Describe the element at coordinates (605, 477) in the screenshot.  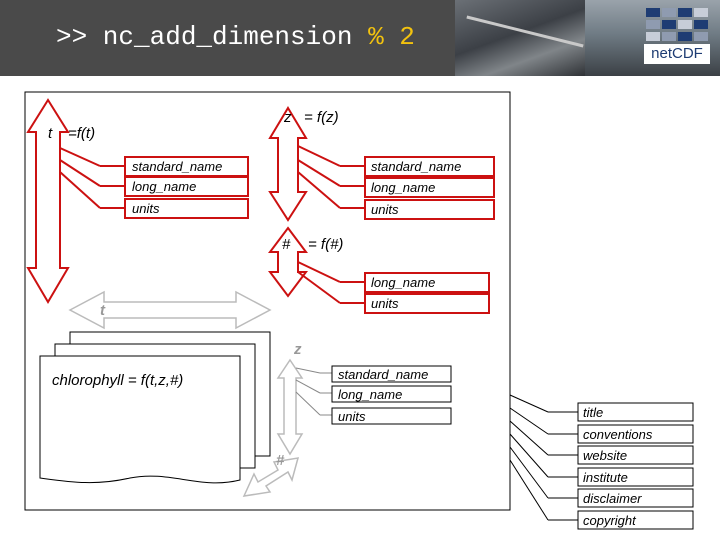
I see `global-attr-institute: institute` at that location.